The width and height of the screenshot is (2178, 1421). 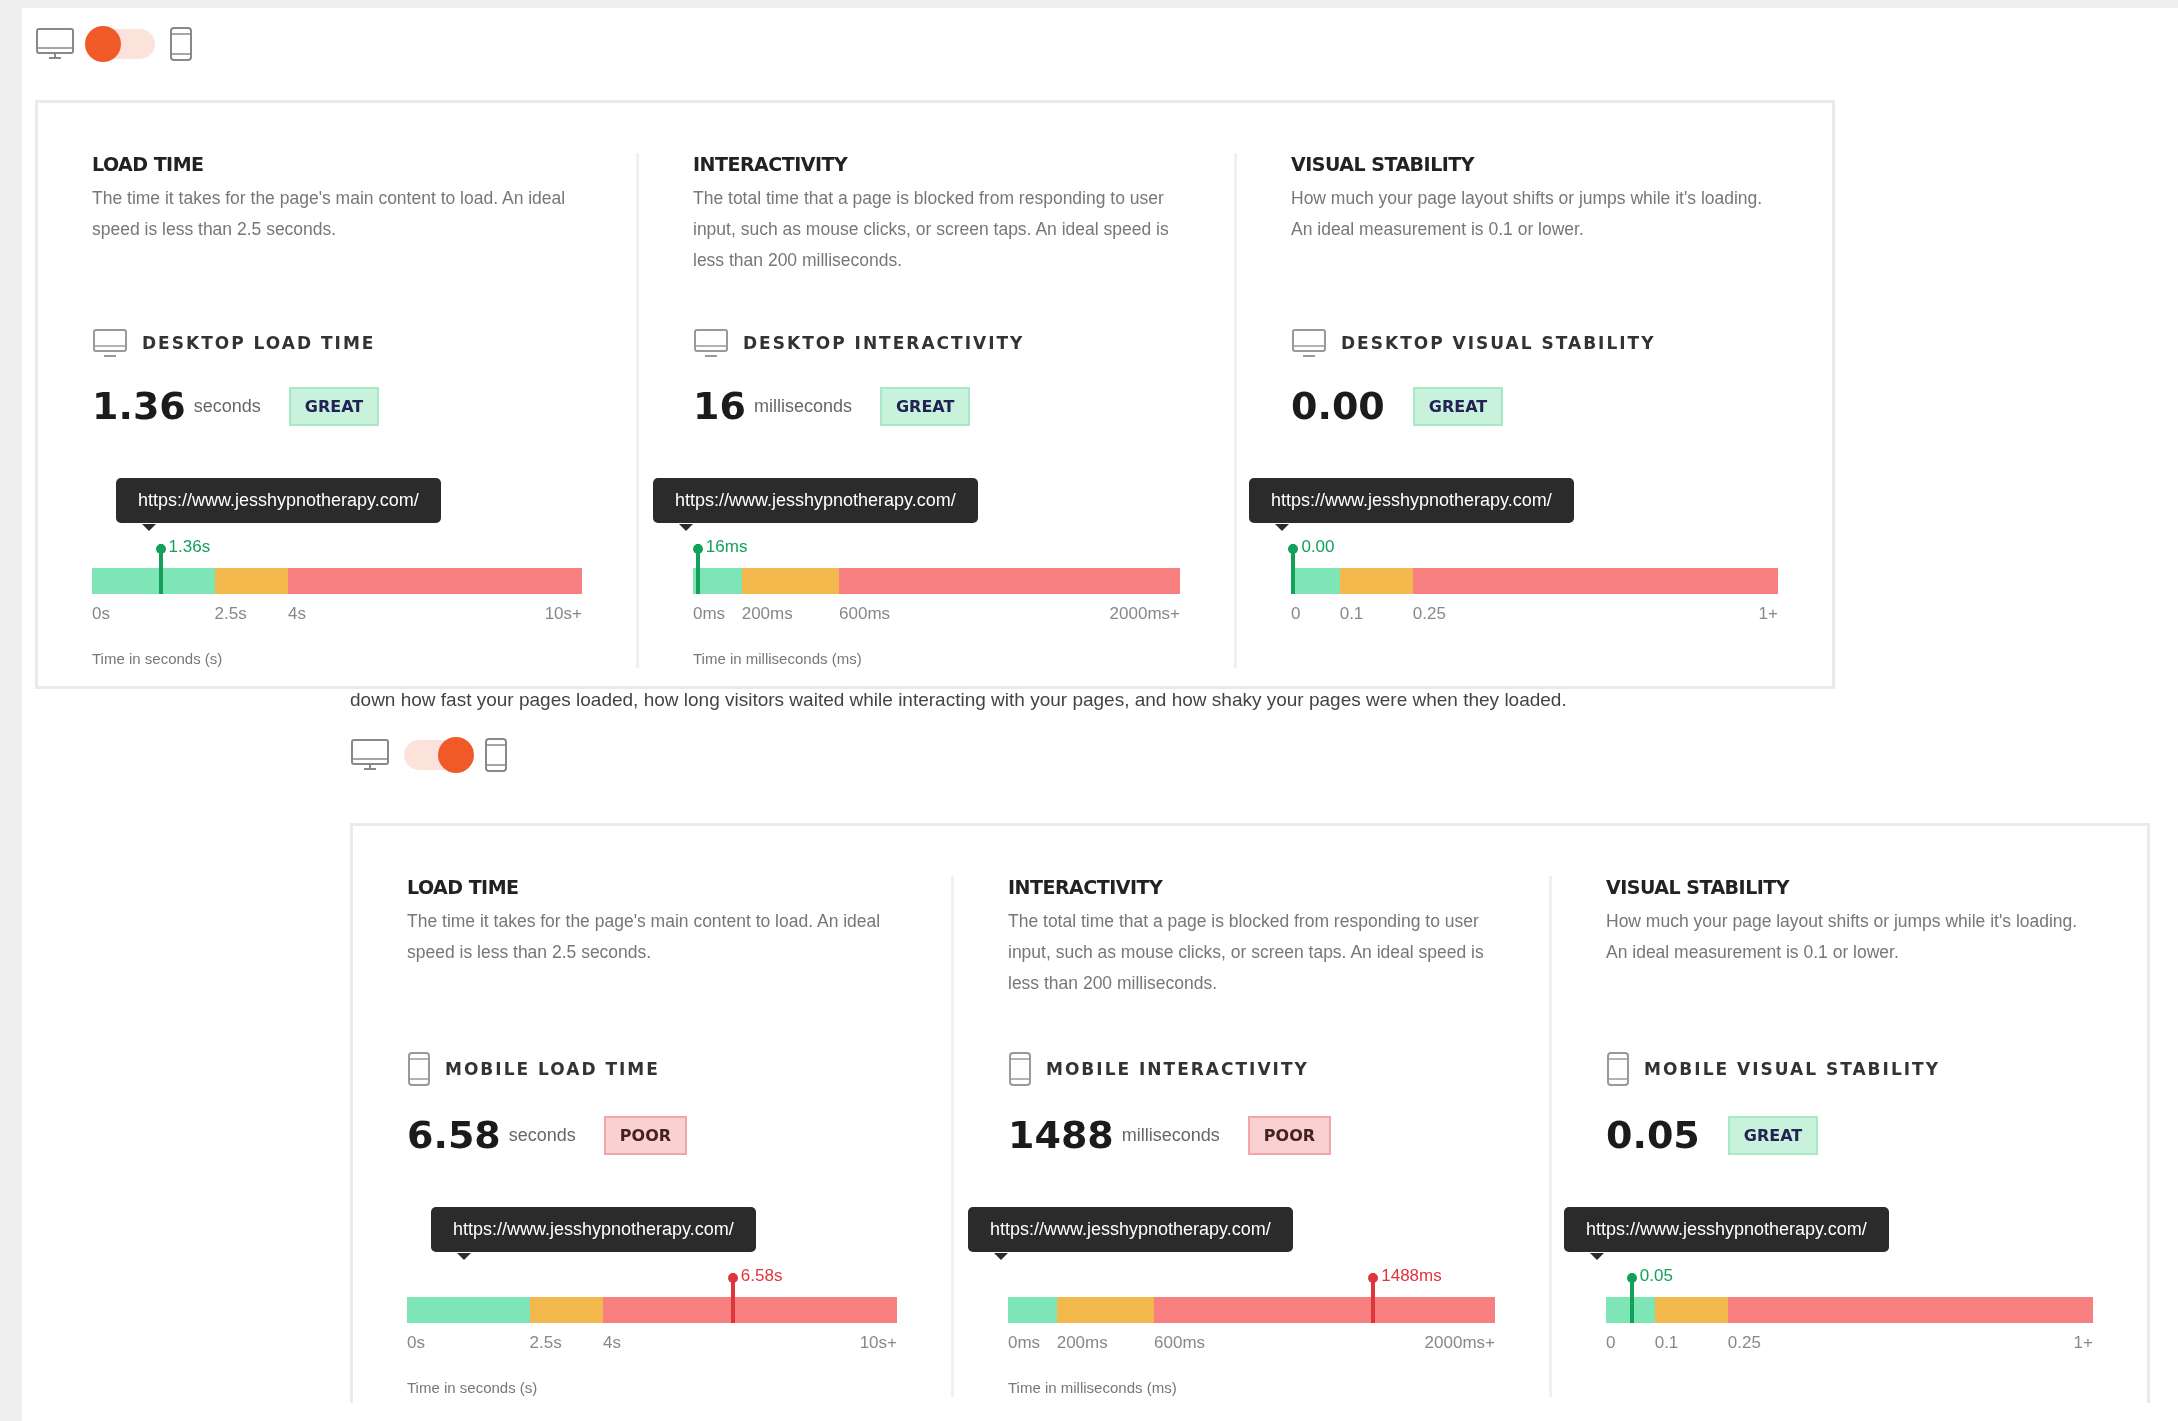 What do you see at coordinates (139, 406) in the screenshot?
I see `metric-value: 1.36` at bounding box center [139, 406].